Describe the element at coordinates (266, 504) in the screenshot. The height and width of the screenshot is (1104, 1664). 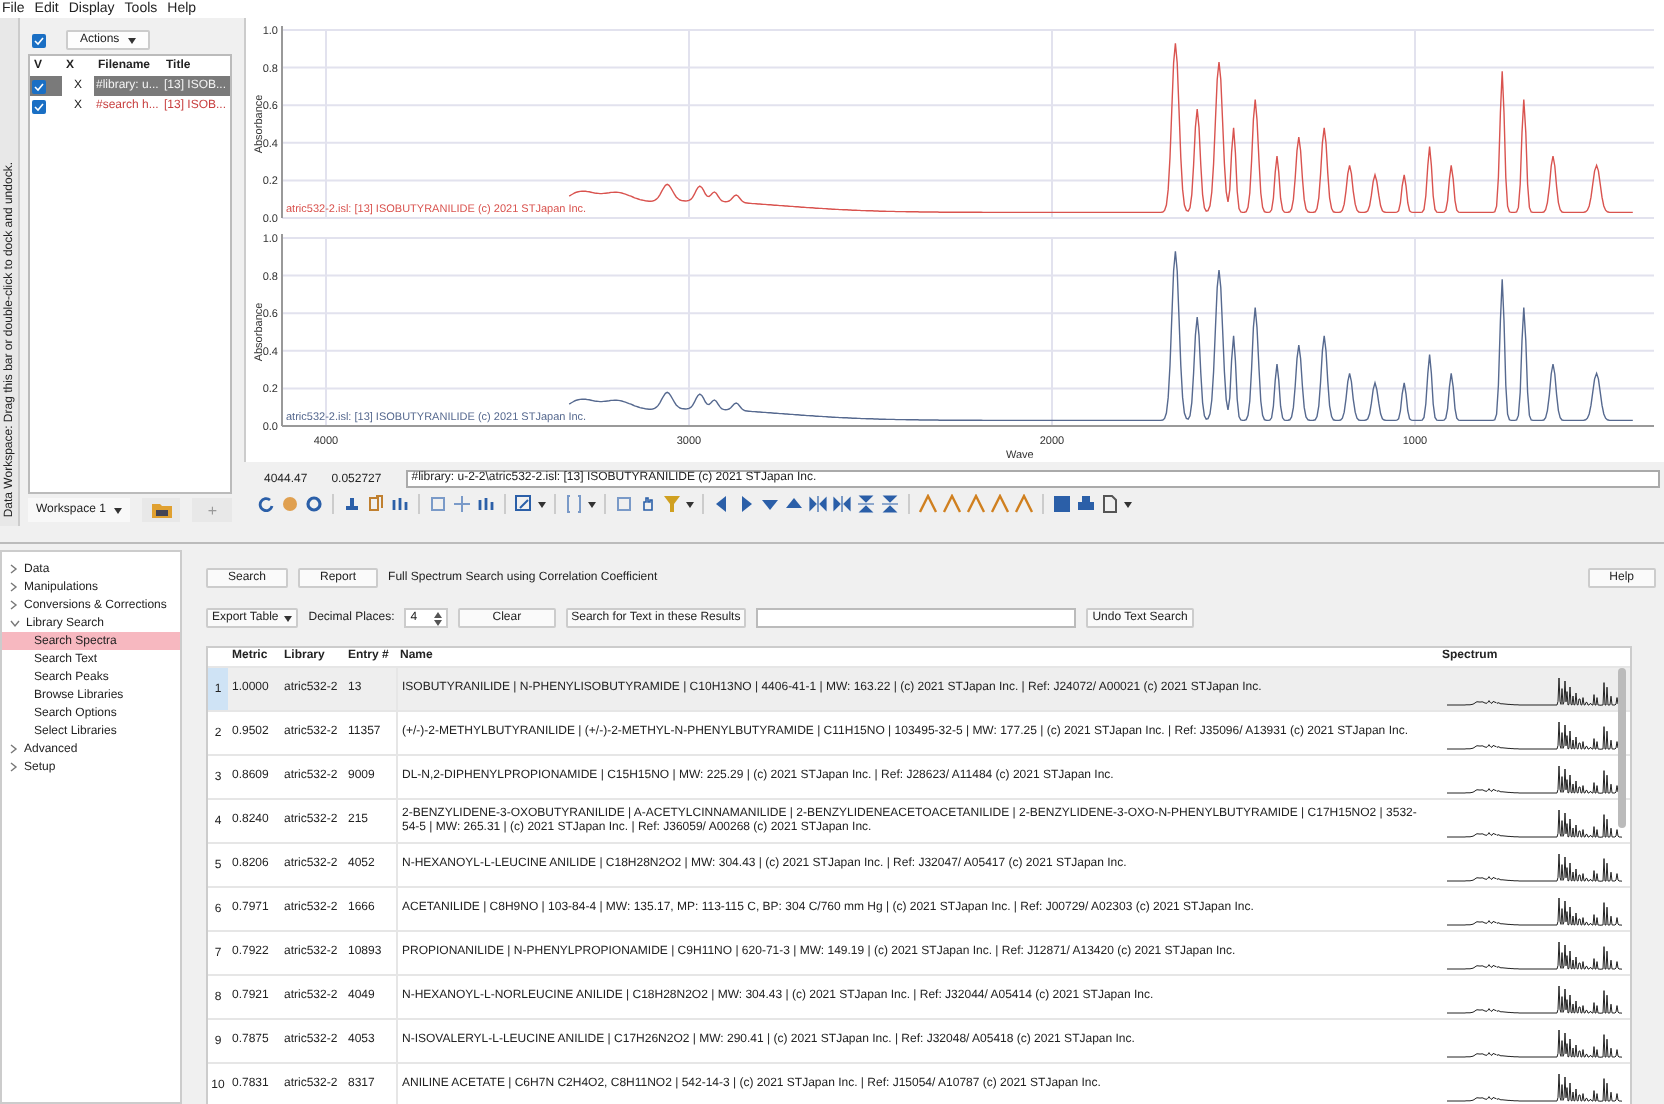
I see `refresh-icon` at that location.